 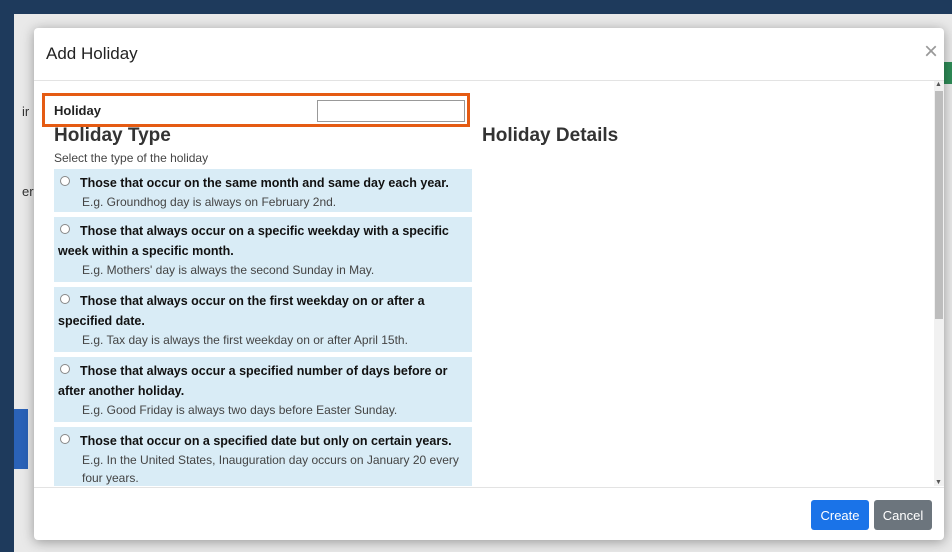 What do you see at coordinates (21, 439) in the screenshot?
I see `background-strip` at bounding box center [21, 439].